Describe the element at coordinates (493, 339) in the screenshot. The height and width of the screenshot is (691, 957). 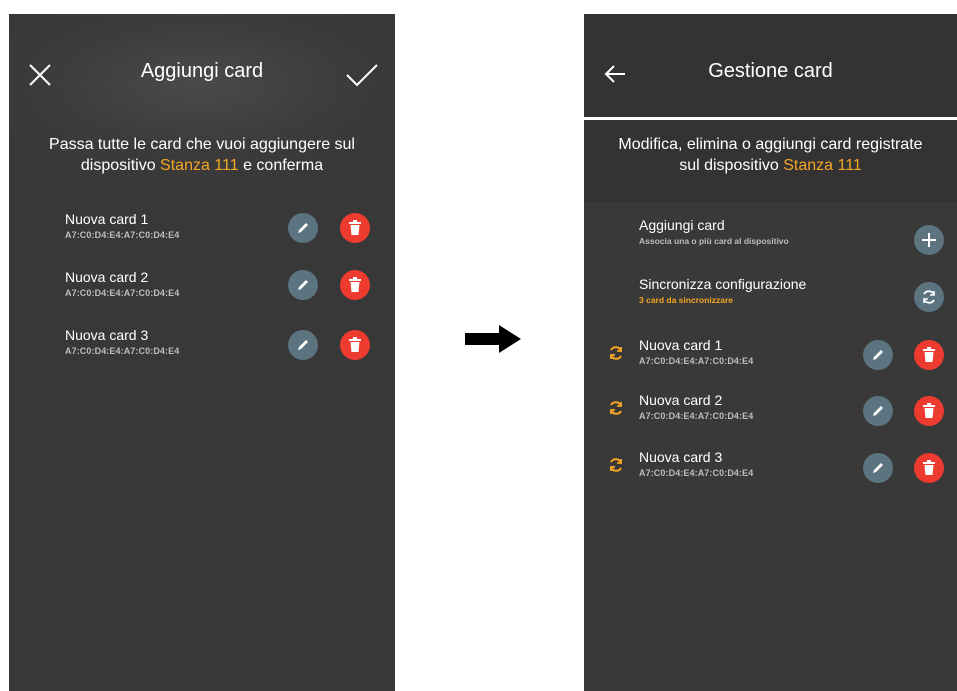
I see `right-arrow-icon` at that location.